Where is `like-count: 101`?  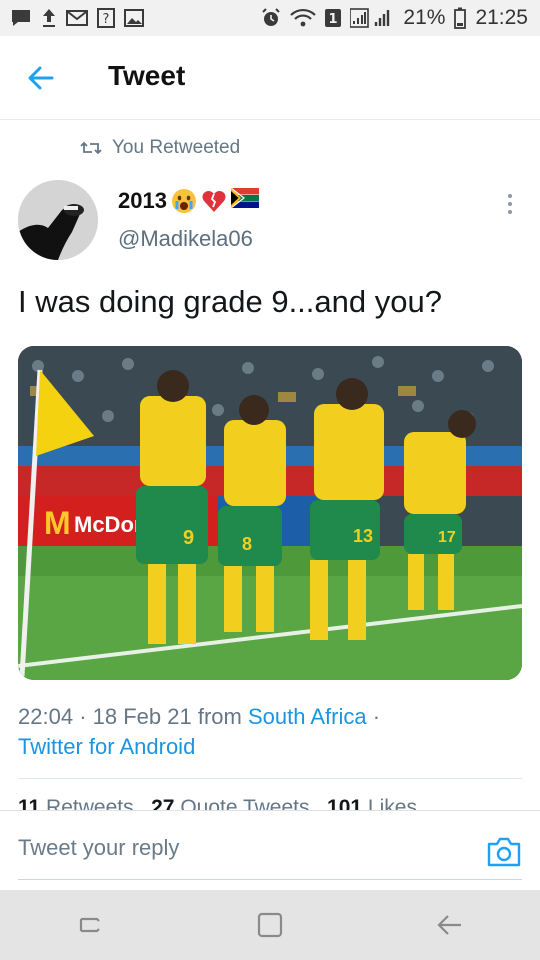 like-count: 101 is located at coordinates (345, 803).